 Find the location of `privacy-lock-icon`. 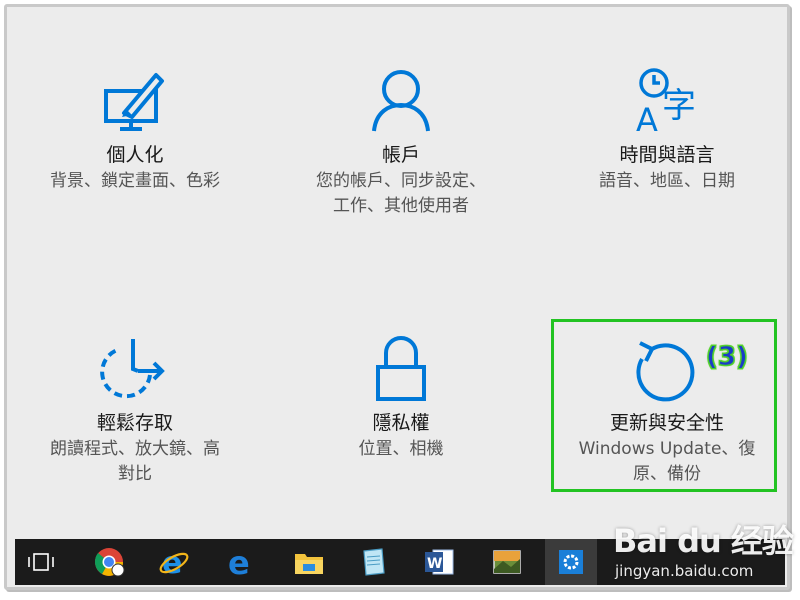

privacy-lock-icon is located at coordinates (401, 368).